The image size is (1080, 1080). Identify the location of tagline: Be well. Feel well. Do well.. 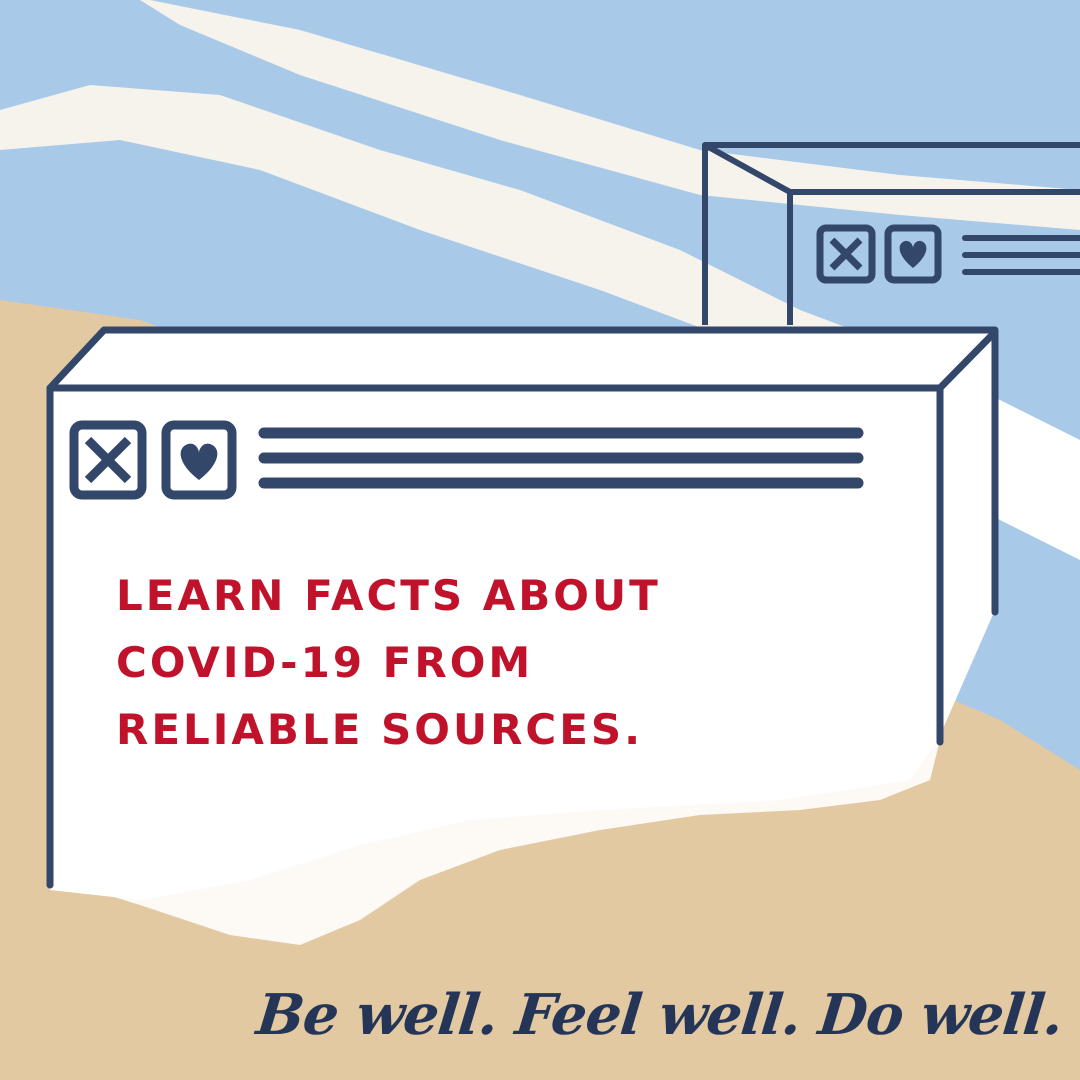
(659, 1015).